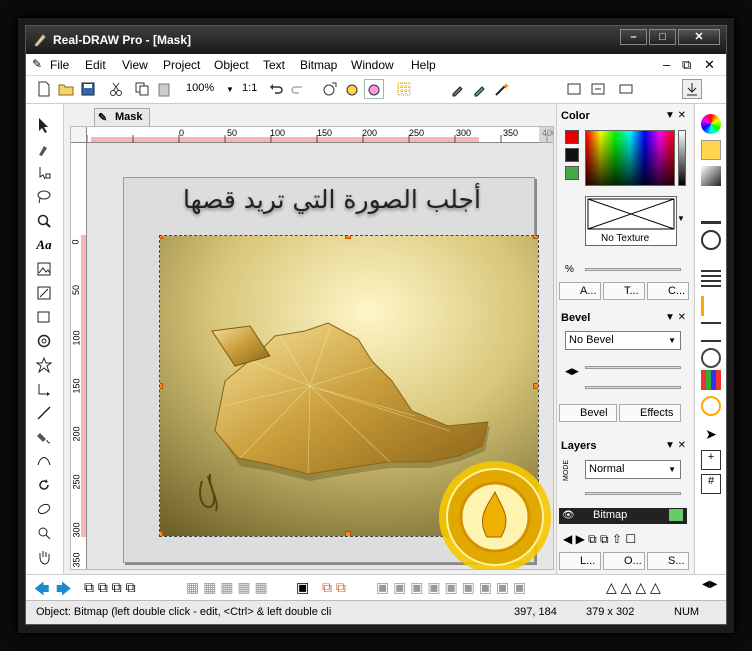 This screenshot has width=752, height=651. I want to click on menu-window: Window, so click(372, 65).